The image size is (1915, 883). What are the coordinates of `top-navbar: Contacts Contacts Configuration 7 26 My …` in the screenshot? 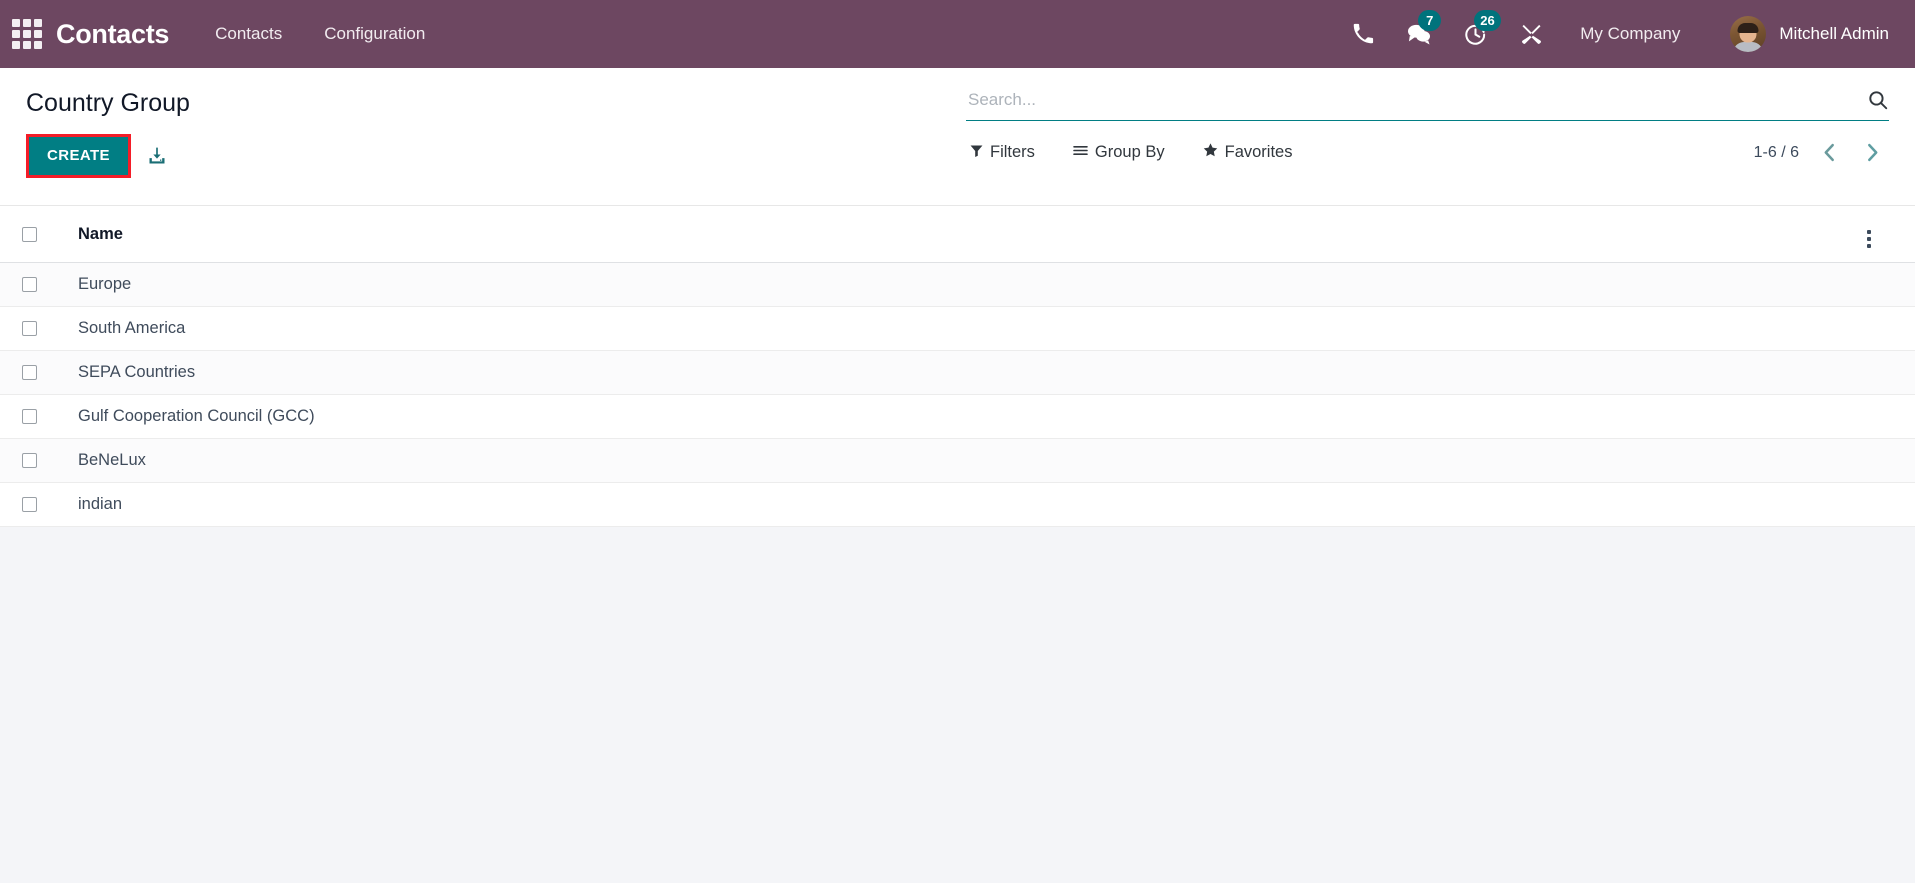 It's located at (957, 34).